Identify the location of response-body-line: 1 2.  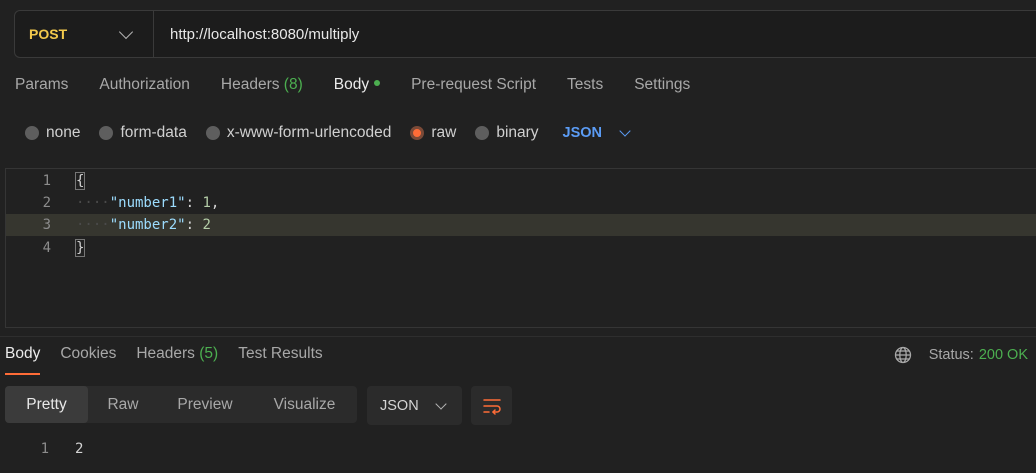
(200, 449).